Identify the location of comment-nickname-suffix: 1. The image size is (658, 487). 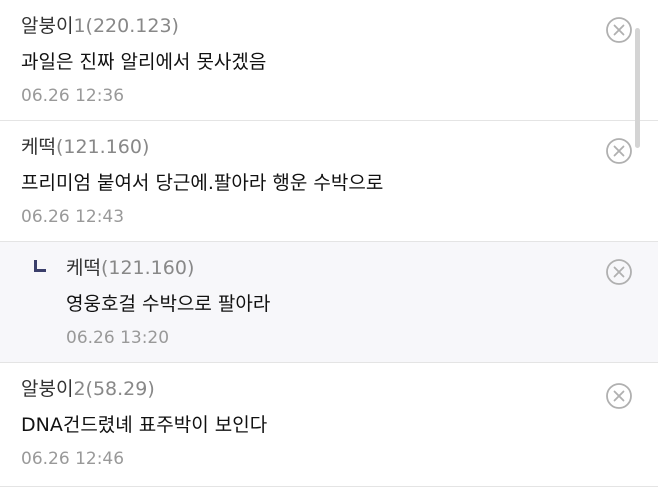
(79, 26).